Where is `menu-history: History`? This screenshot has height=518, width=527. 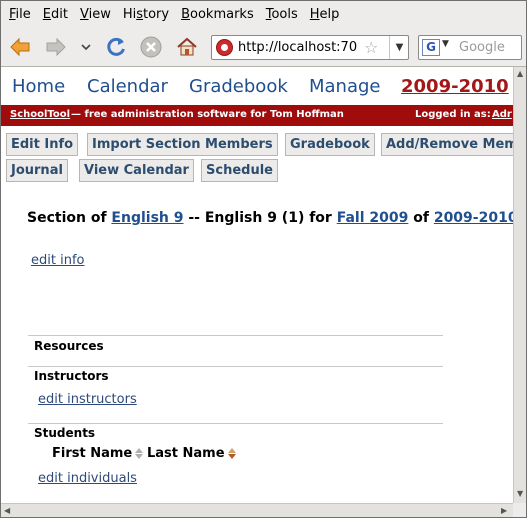
menu-history: History is located at coordinates (146, 14).